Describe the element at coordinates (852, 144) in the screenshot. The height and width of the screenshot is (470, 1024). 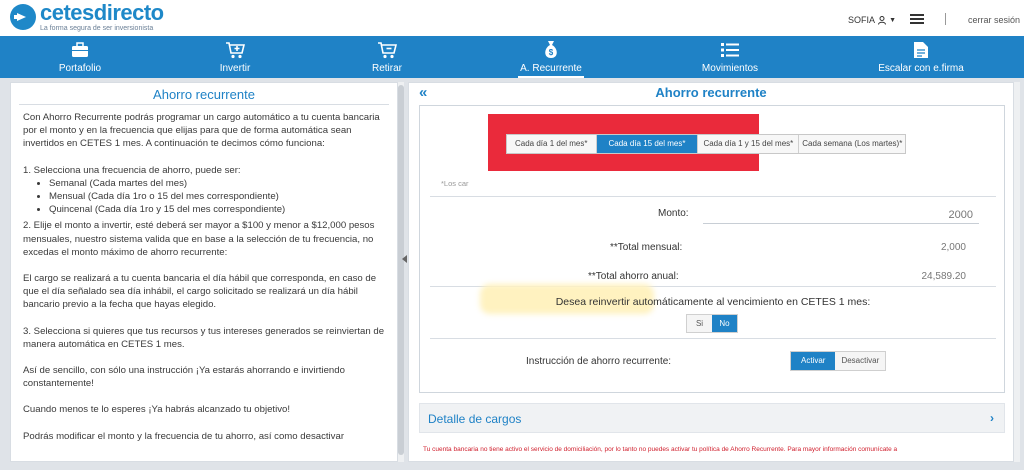
I see `freq-option-weekly: Cada semana (Los martes)*` at that location.